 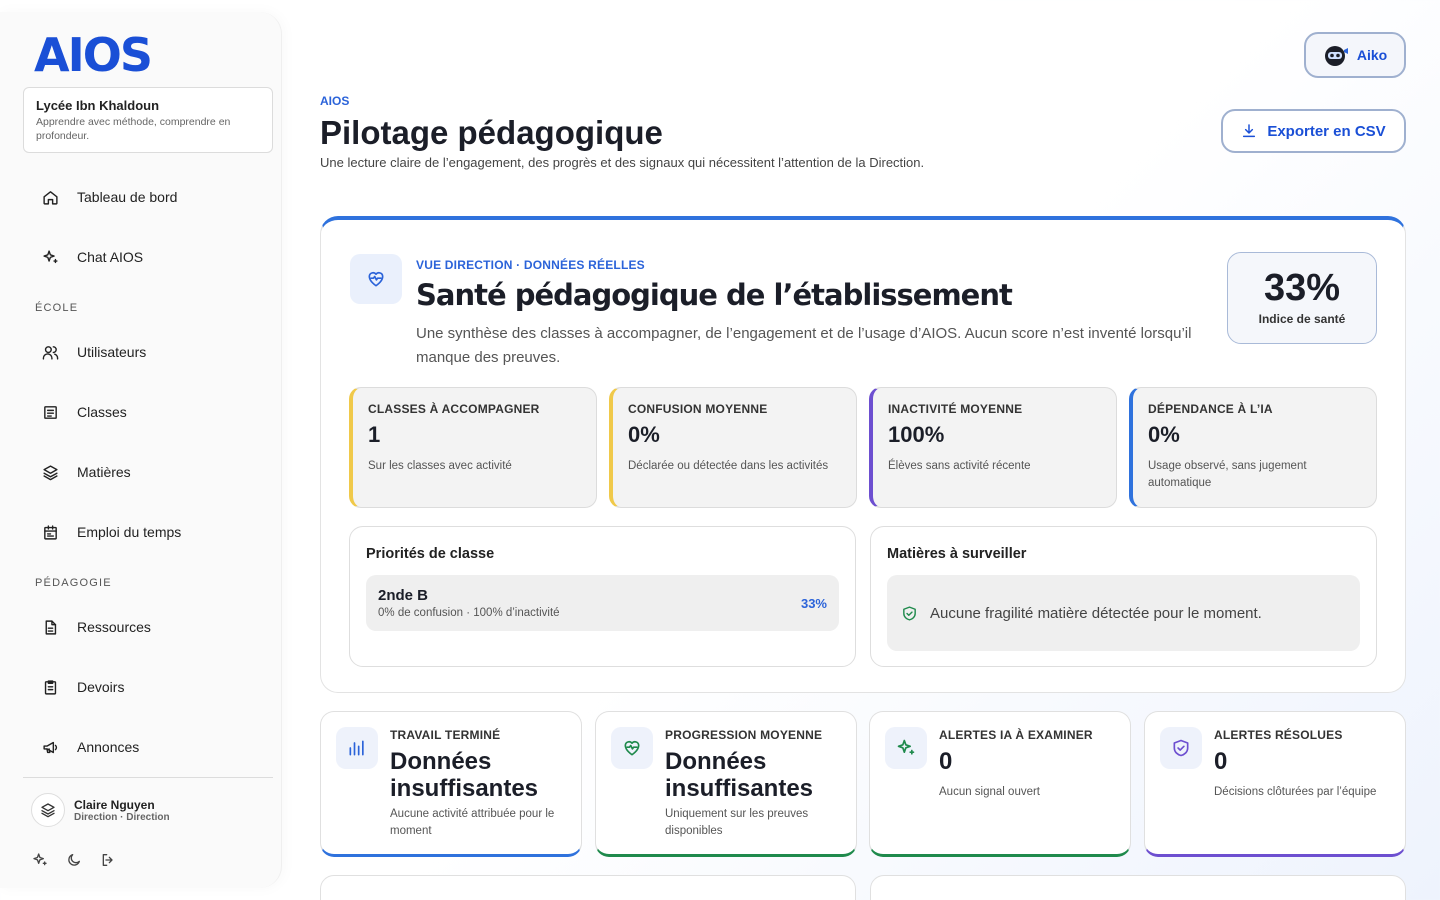 I want to click on kpi-label: ALERTES RÉSOLUES, so click(x=1278, y=735).